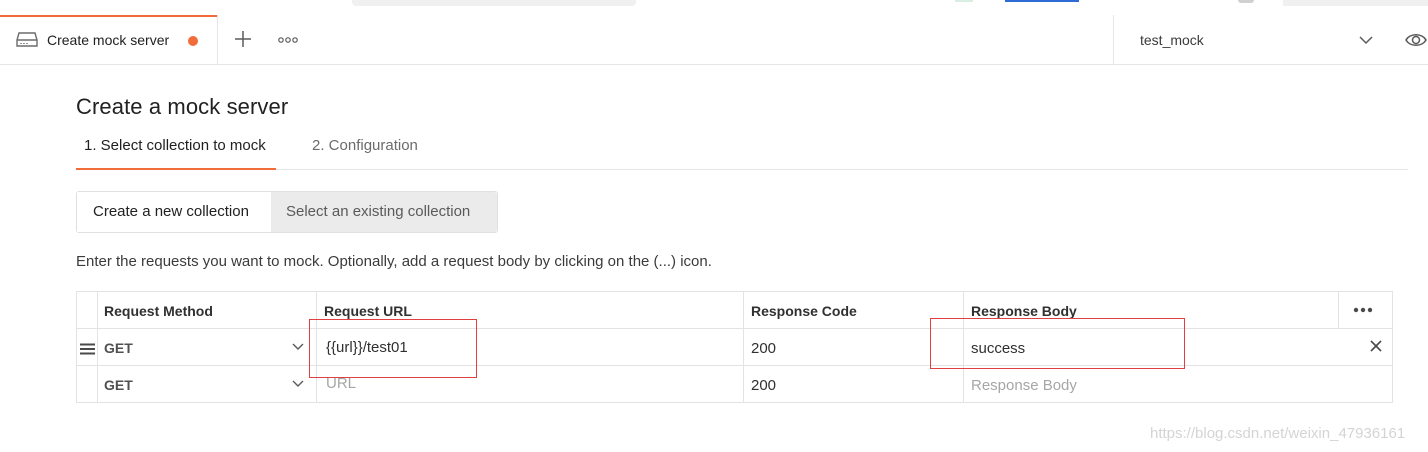 The width and height of the screenshot is (1428, 452). I want to click on step-select-collection: 1. Select collection to mock, so click(176, 153).